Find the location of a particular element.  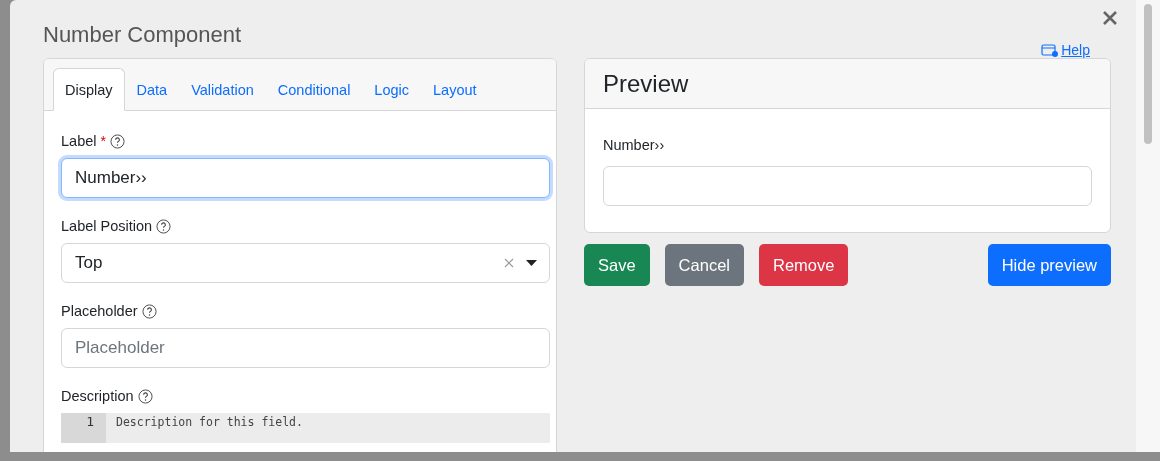

preview-title: Preview is located at coordinates (646, 83).